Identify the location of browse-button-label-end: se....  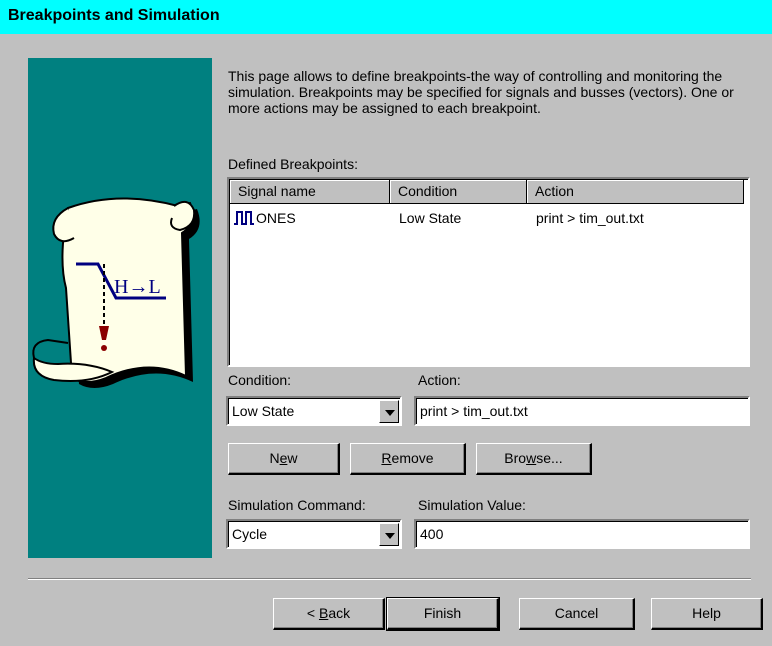
(549, 458).